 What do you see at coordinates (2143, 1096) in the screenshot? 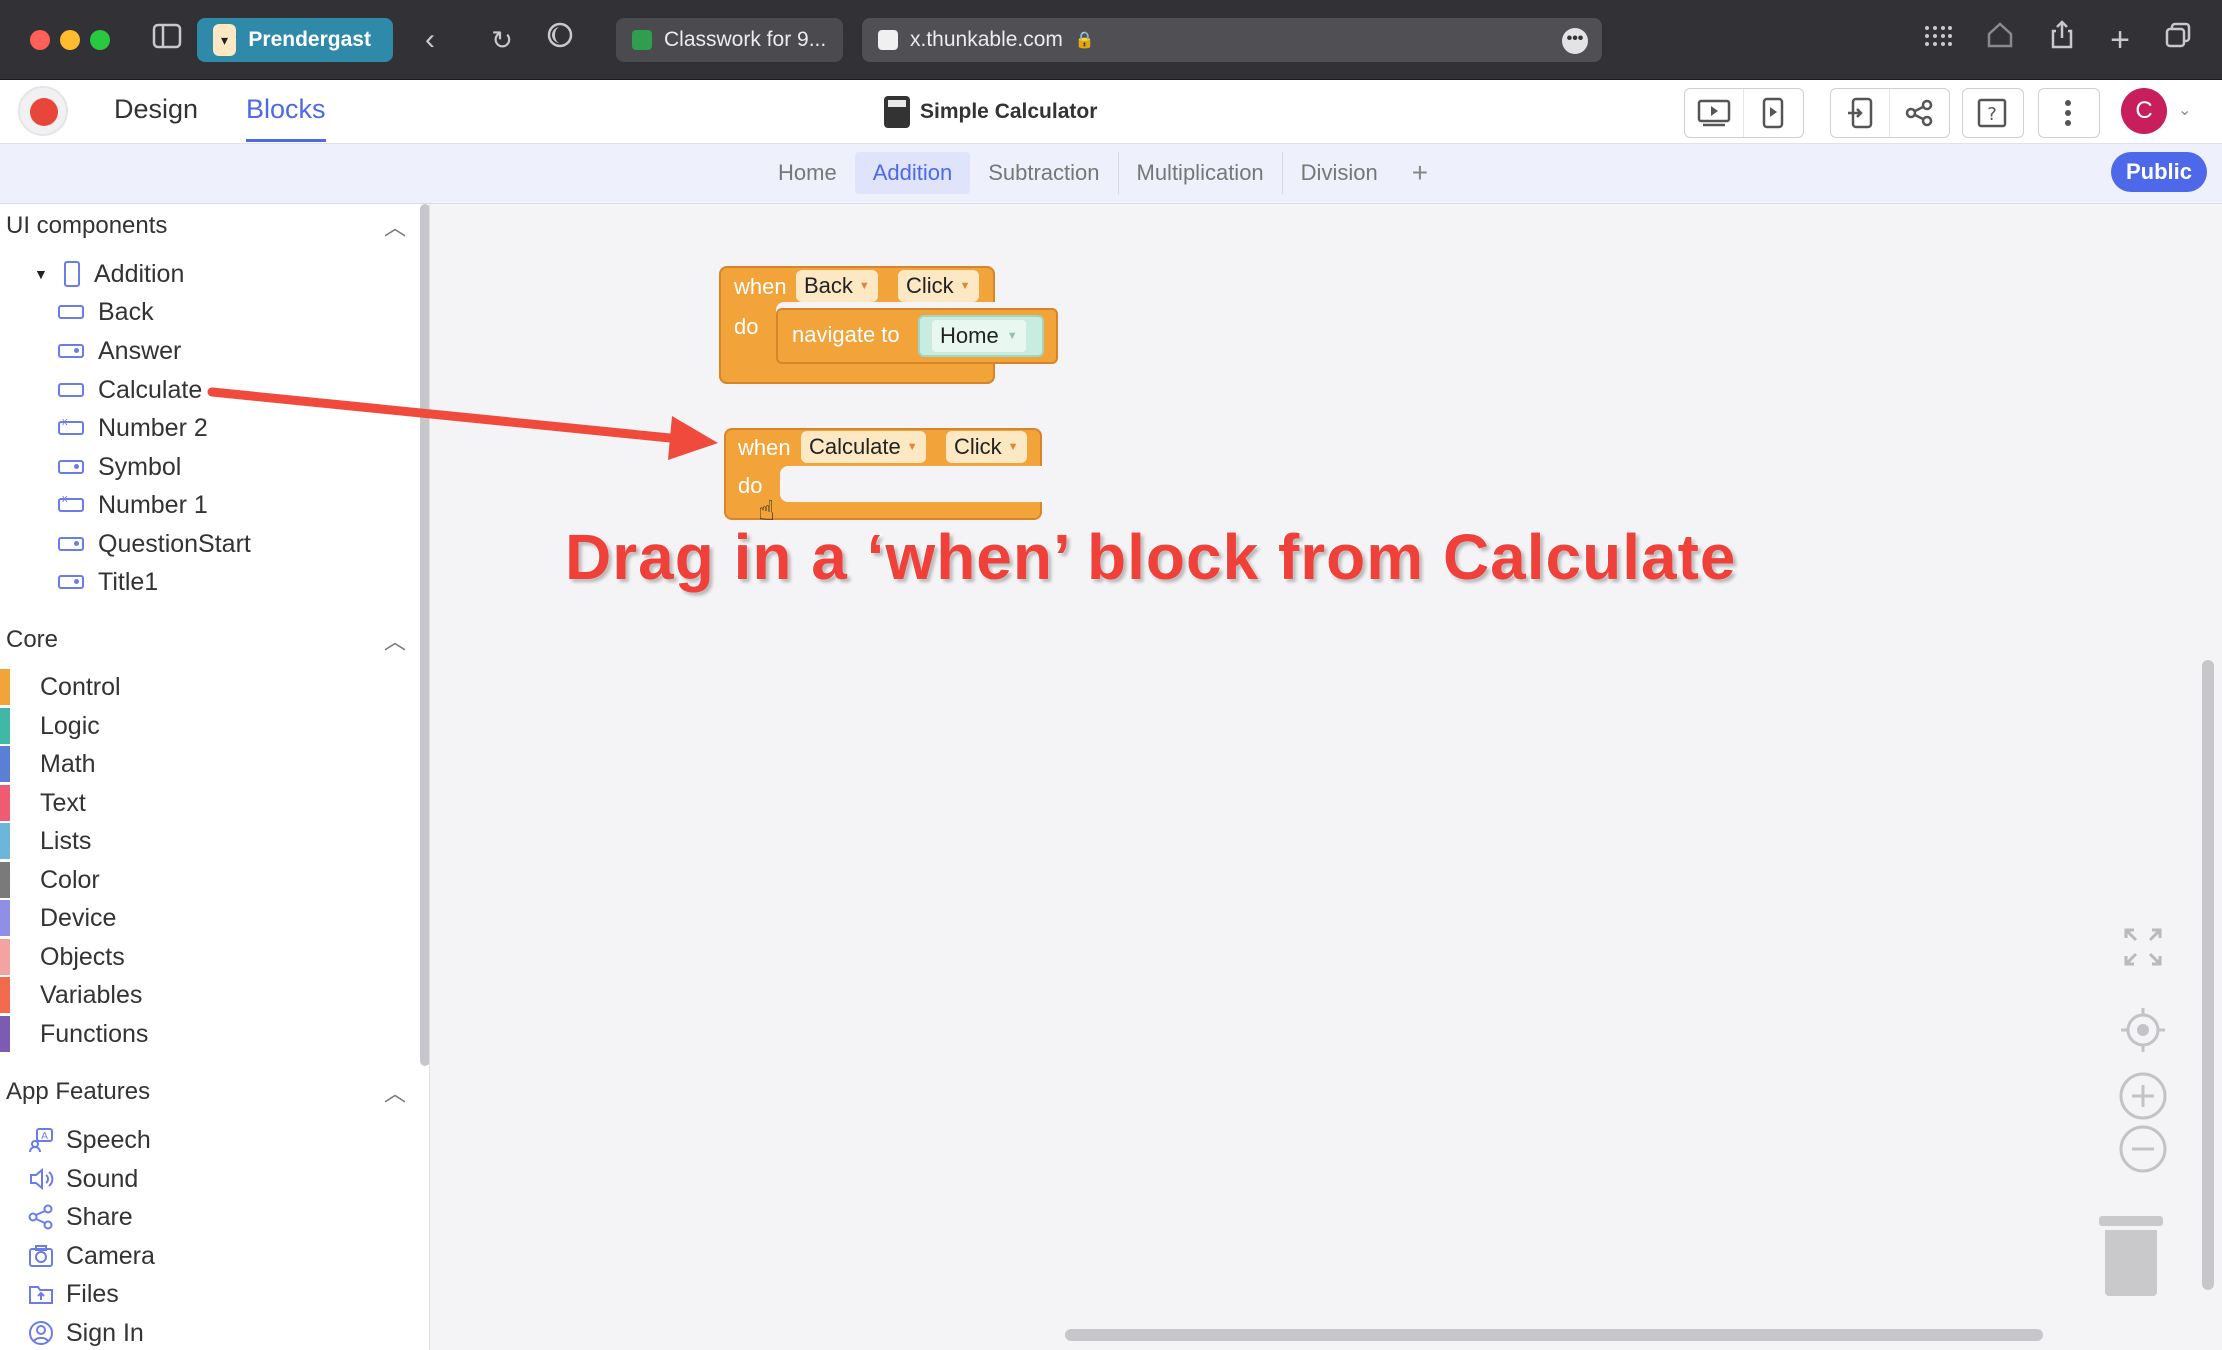
I see `zoom-in-icon` at bounding box center [2143, 1096].